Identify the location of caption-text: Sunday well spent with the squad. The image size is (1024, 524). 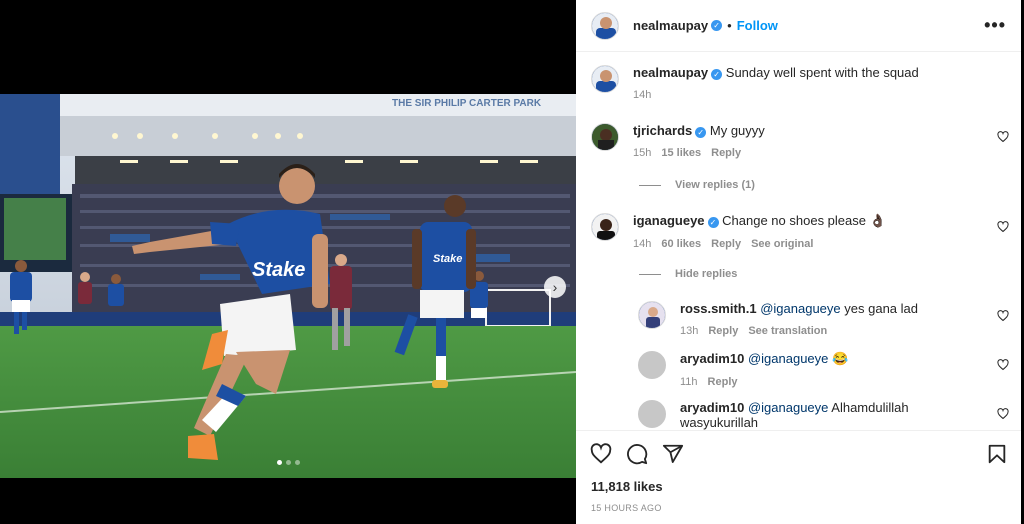
(822, 72).